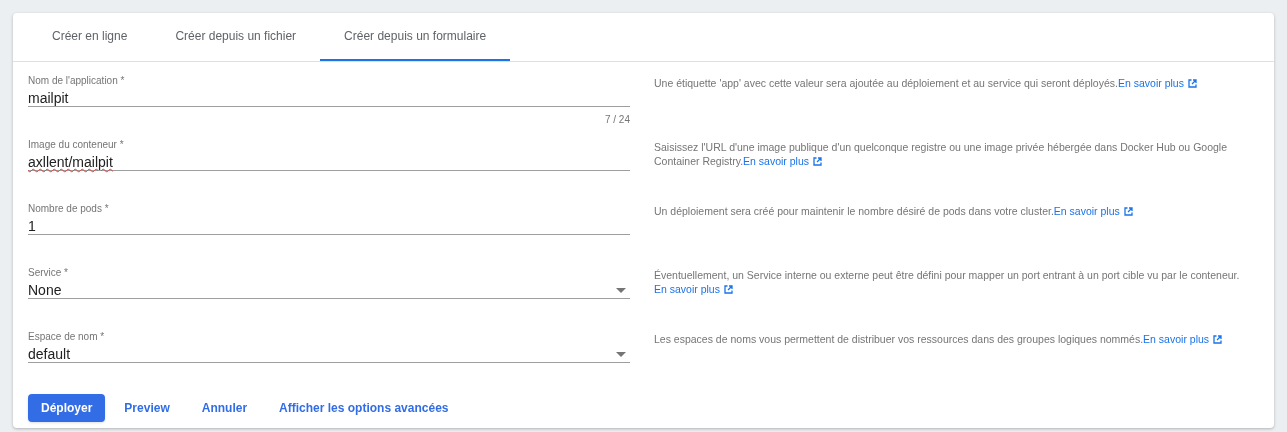 The height and width of the screenshot is (432, 1287). I want to click on help-text: Une étiquette 'app' avec cette valeur sera ajoutée au déploiement et au service qui seront déployés.En savoir plus, so click(956, 107).